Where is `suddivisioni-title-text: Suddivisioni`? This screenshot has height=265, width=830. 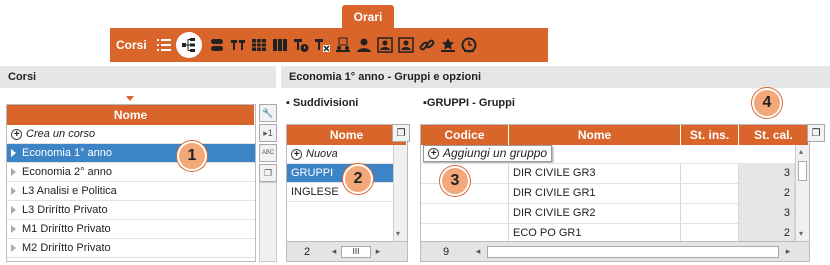 suddivisioni-title-text: Suddivisioni is located at coordinates (325, 103).